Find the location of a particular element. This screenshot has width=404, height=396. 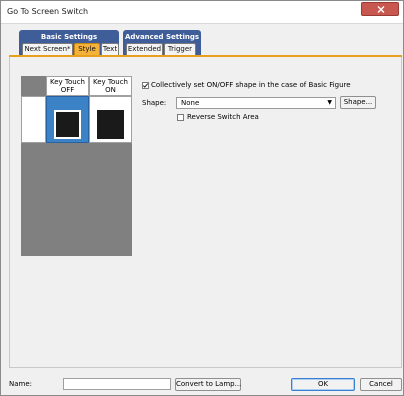

title-bar: Go To Screen Switch is located at coordinates (202, 12).